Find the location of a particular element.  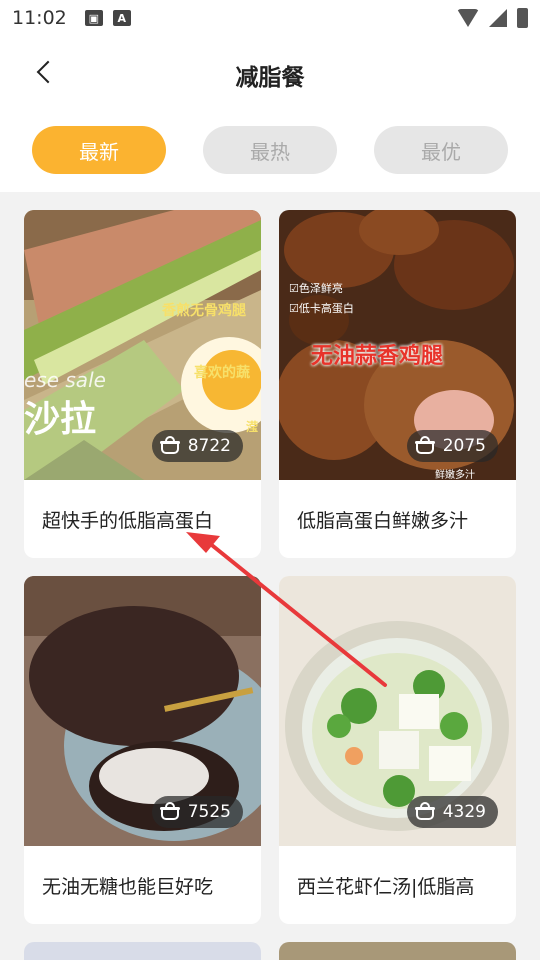

image-icon: ▣ is located at coordinates (93, 18).